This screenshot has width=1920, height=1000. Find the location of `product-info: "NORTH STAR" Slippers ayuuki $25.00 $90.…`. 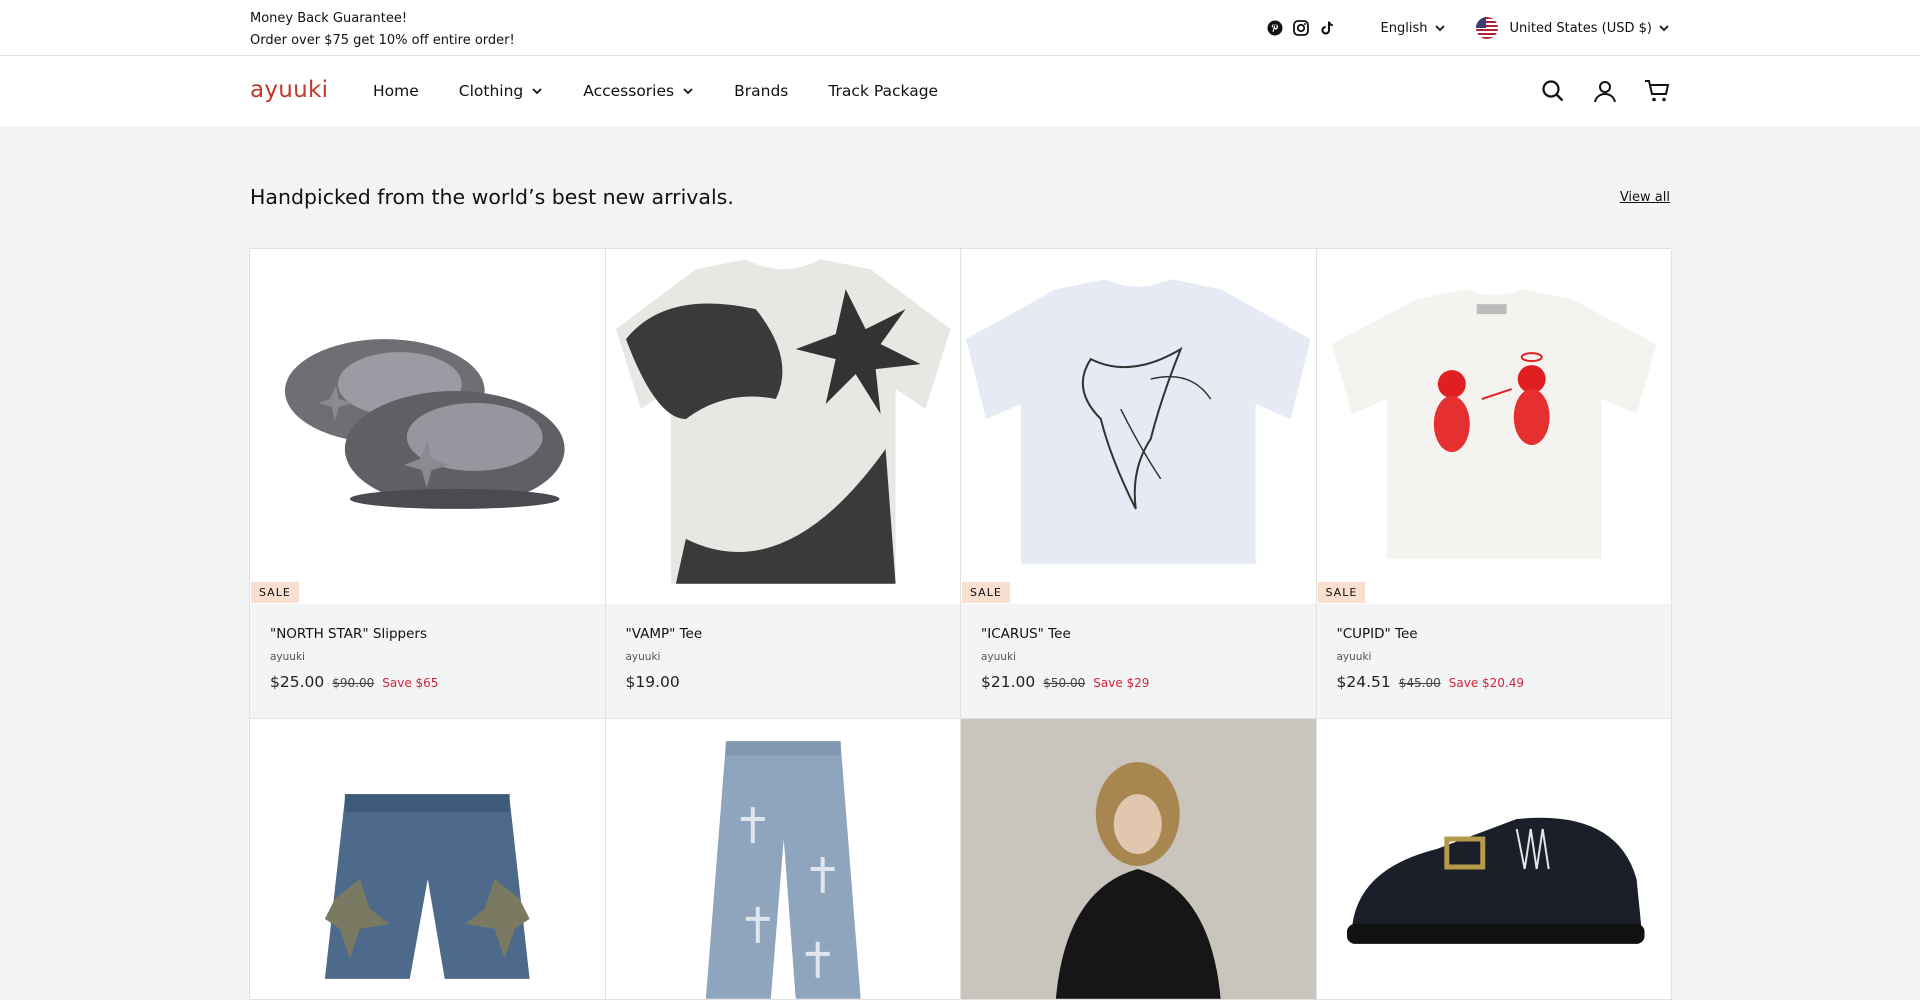

product-info: "NORTH STAR" Slippers ayuuki $25.00 $90.… is located at coordinates (427, 661).